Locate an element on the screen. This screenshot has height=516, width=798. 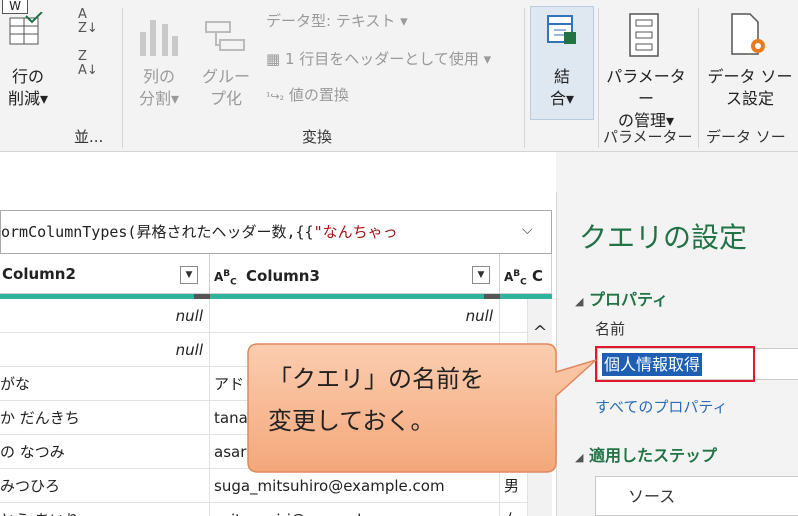
name-label: 名前 is located at coordinates (610, 329).